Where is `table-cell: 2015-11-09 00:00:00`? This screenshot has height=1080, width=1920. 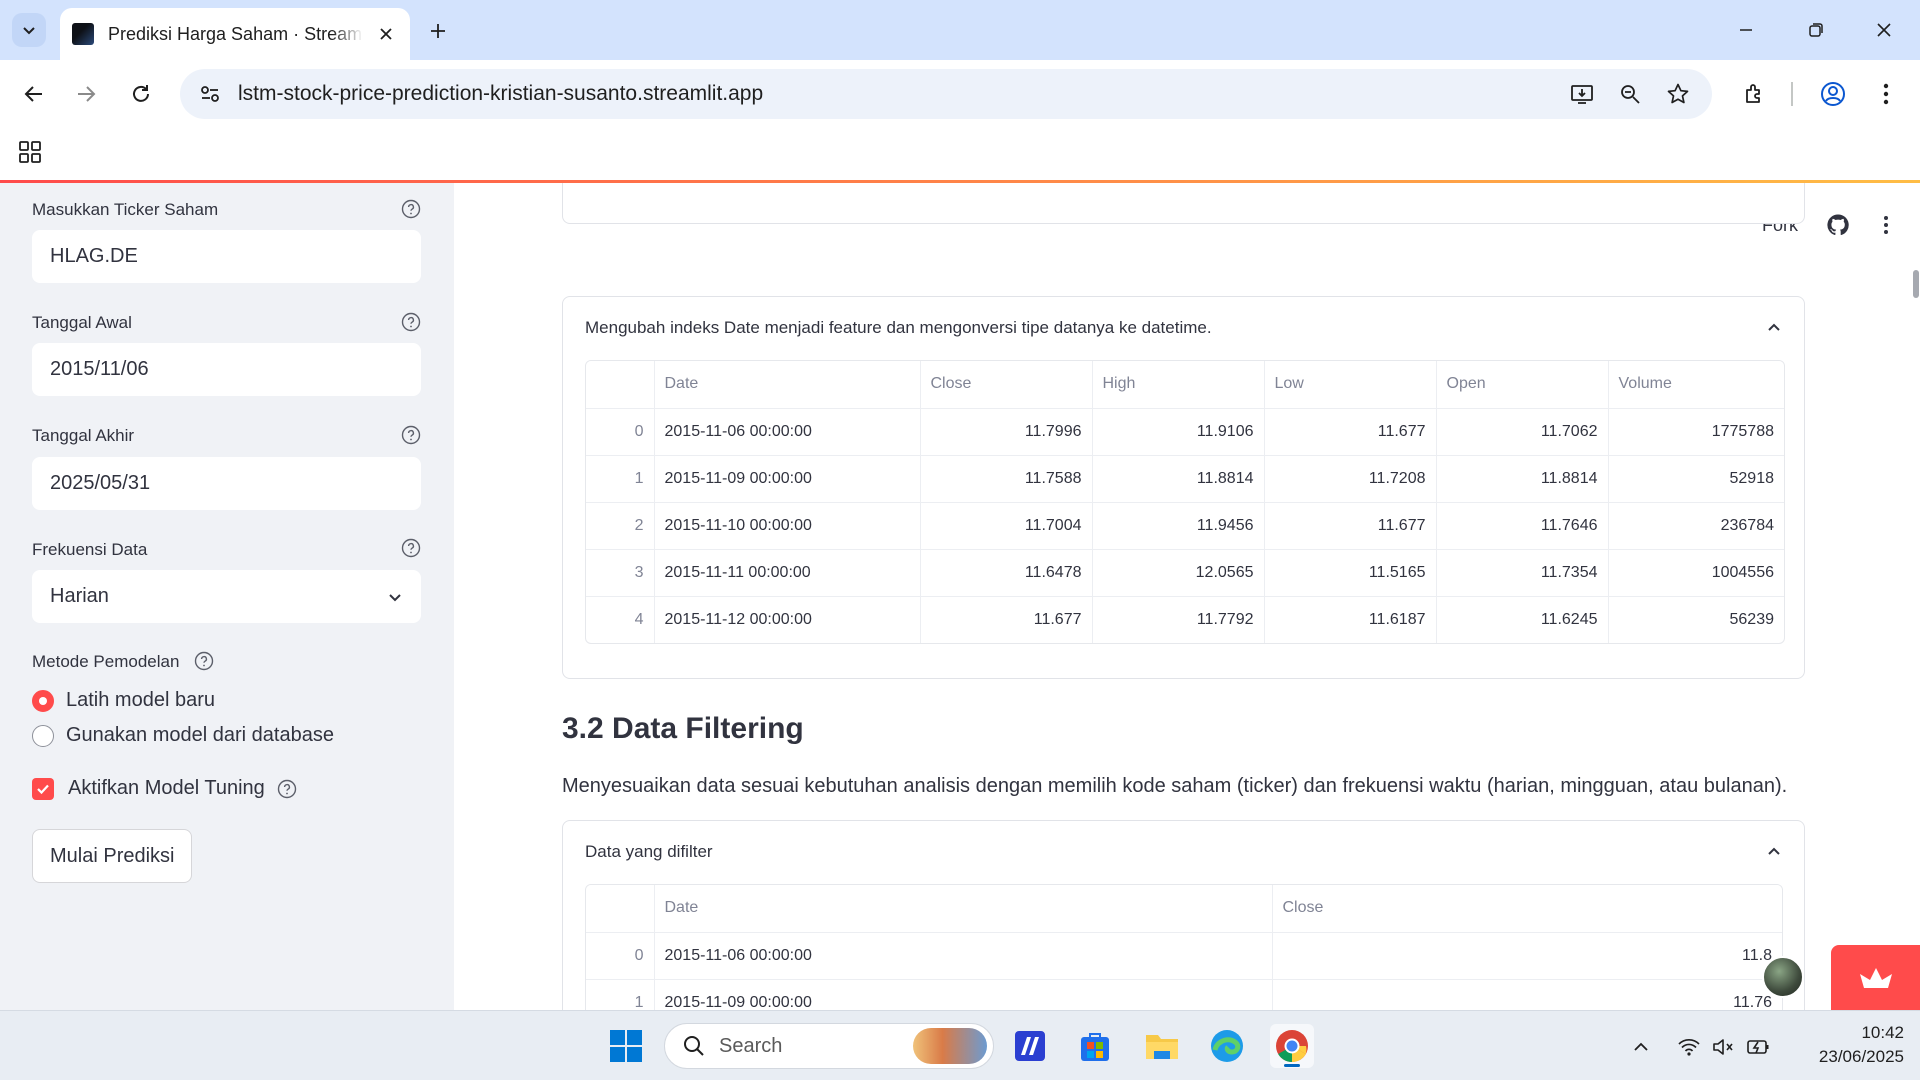
table-cell: 2015-11-09 00:00:00 is located at coordinates (963, 994).